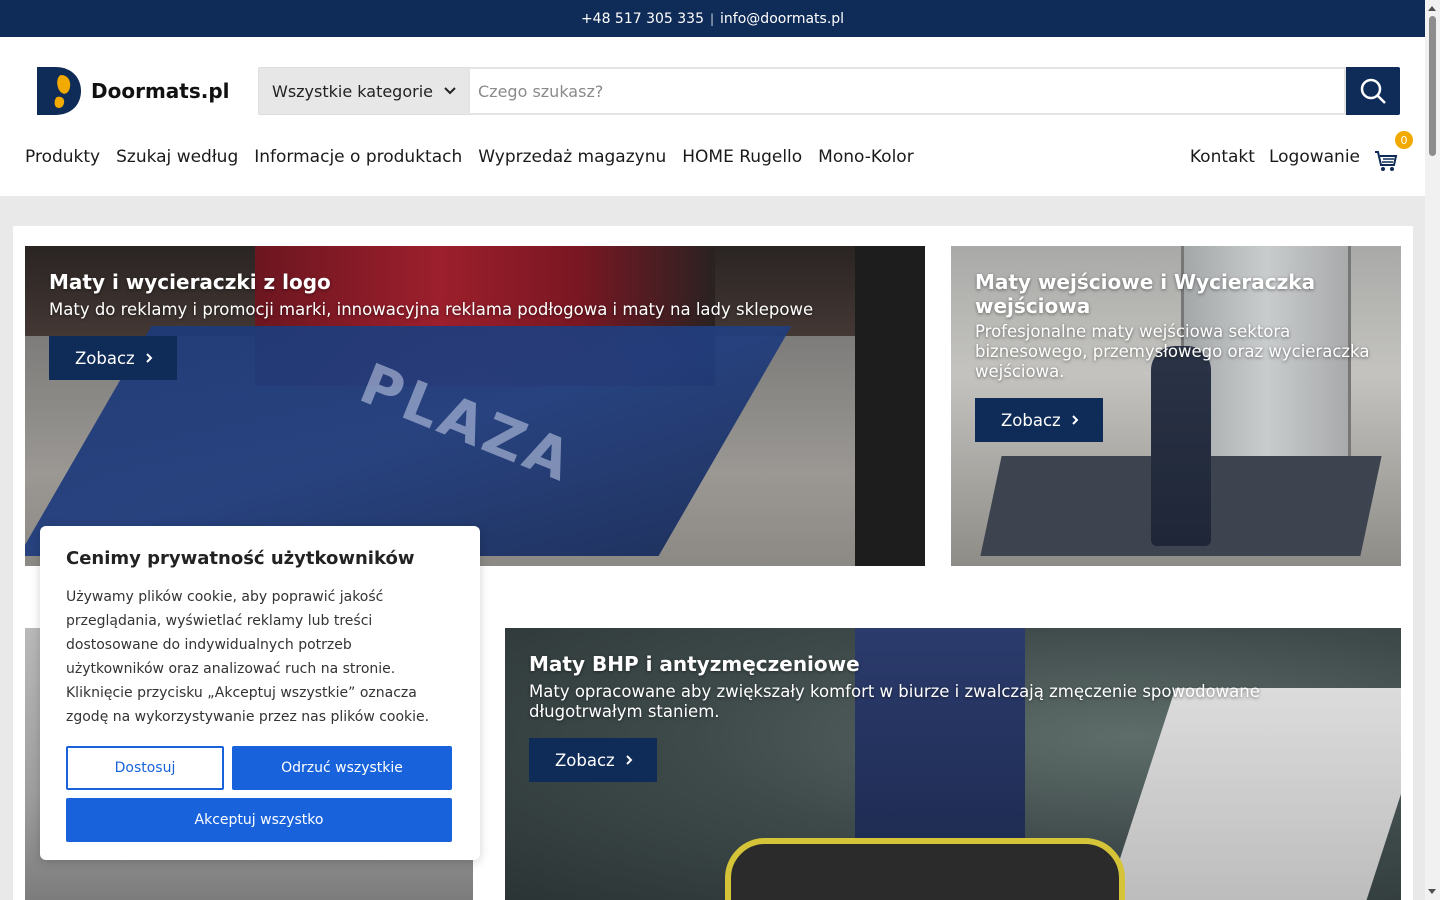 Image resolution: width=1440 pixels, height=900 pixels. Describe the element at coordinates (642, 19) in the screenshot. I see `phone-link: +48 517 305 335` at that location.